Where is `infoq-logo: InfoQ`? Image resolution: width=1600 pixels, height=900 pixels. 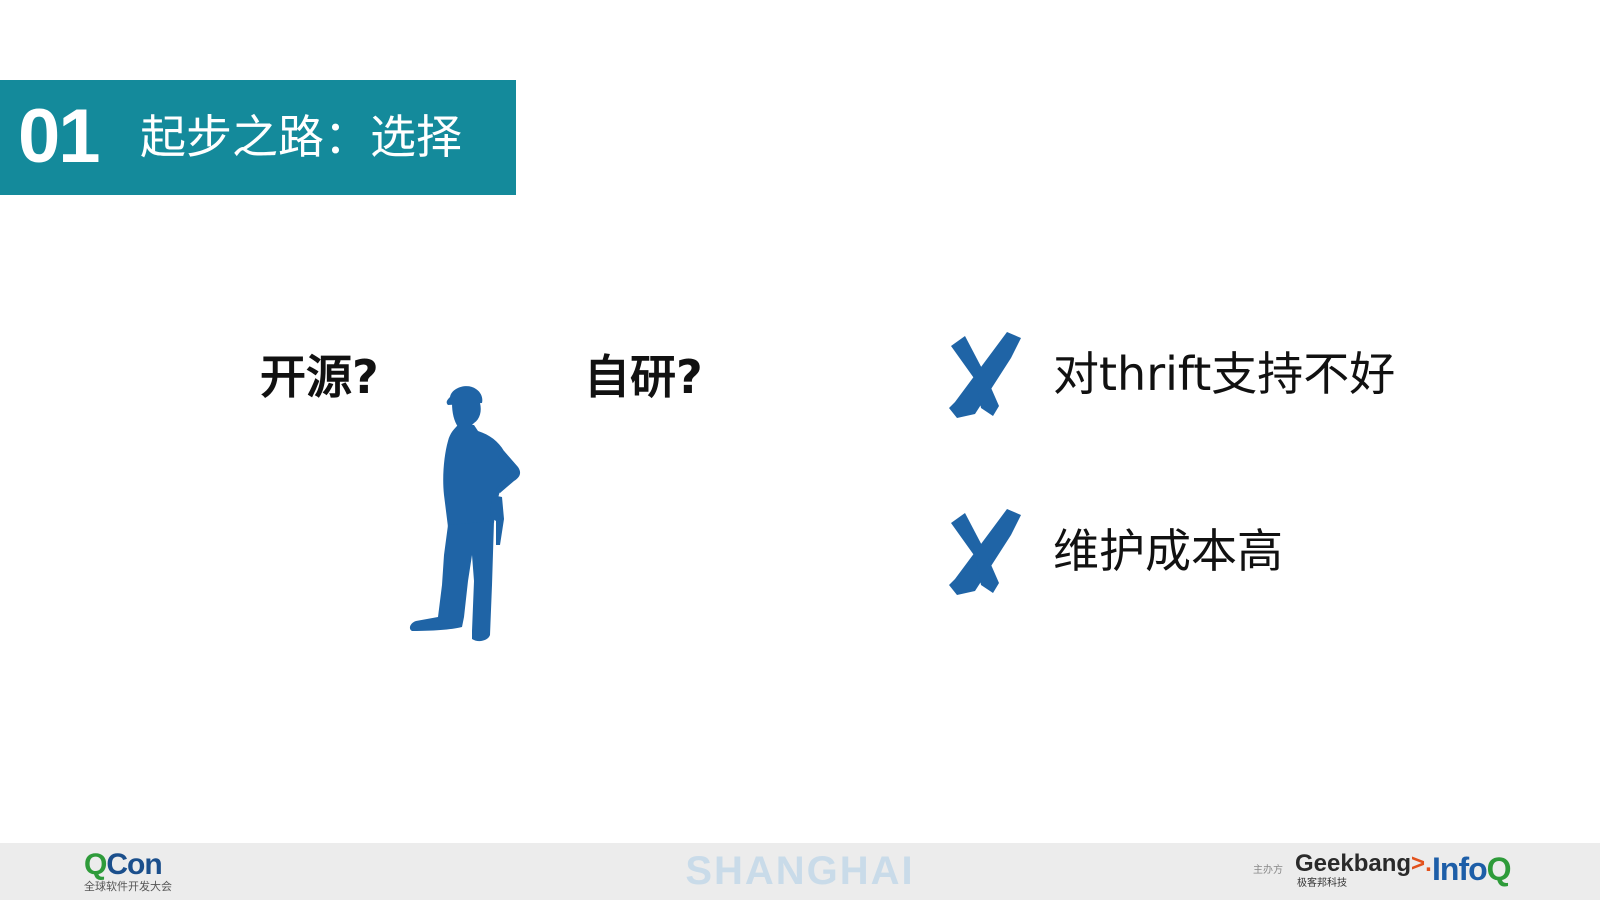 infoq-logo: InfoQ is located at coordinates (1472, 869).